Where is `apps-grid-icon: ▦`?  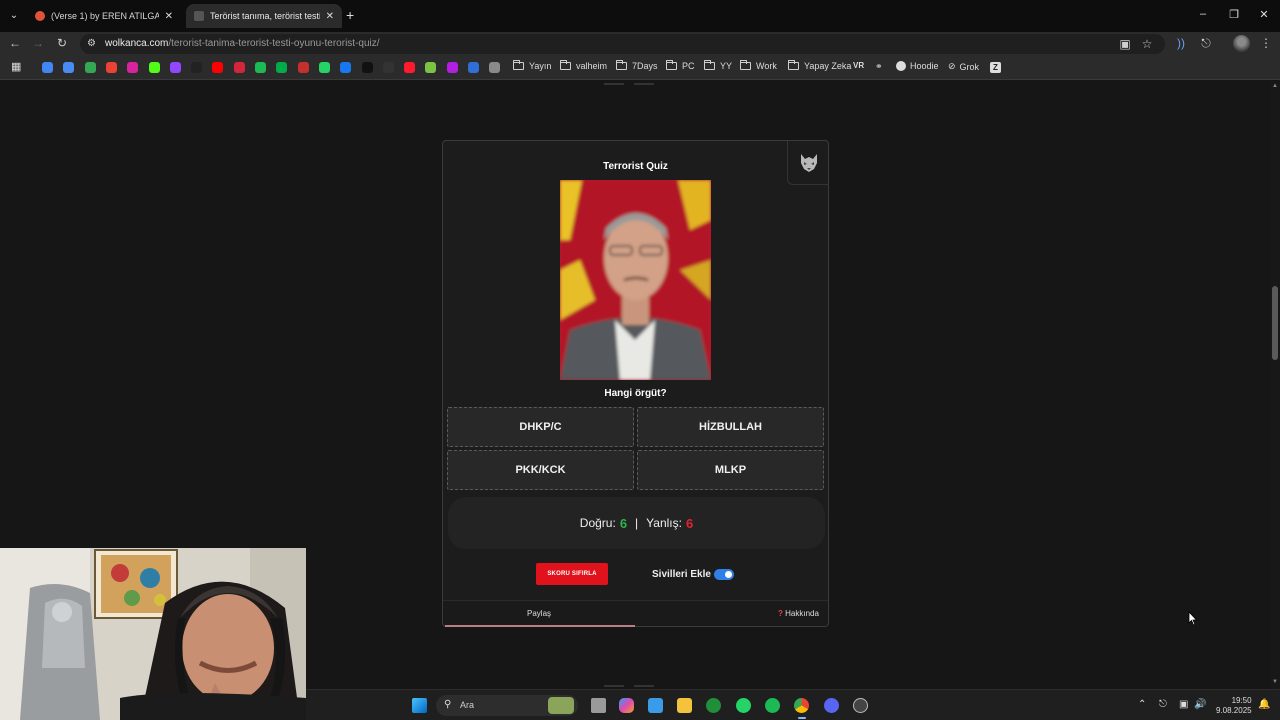
apps-grid-icon: ▦ is located at coordinates (16, 66).